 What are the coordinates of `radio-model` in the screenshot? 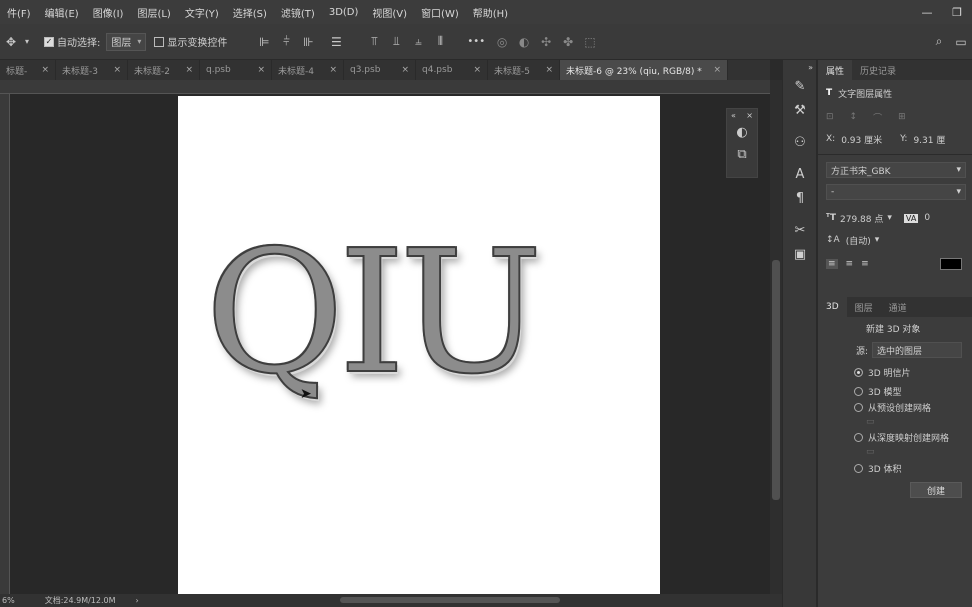 It's located at (858, 391).